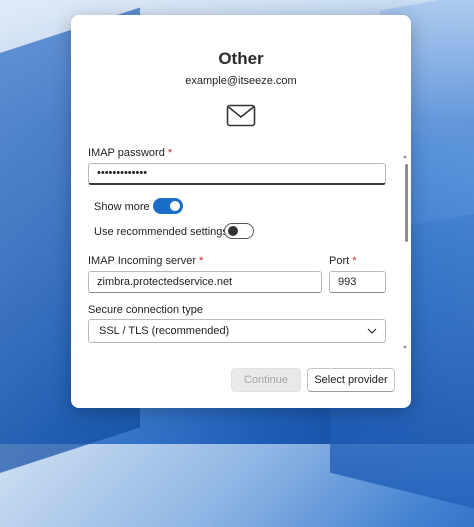 This screenshot has width=474, height=527. What do you see at coordinates (372, 331) in the screenshot?
I see `chevron-down-icon` at bounding box center [372, 331].